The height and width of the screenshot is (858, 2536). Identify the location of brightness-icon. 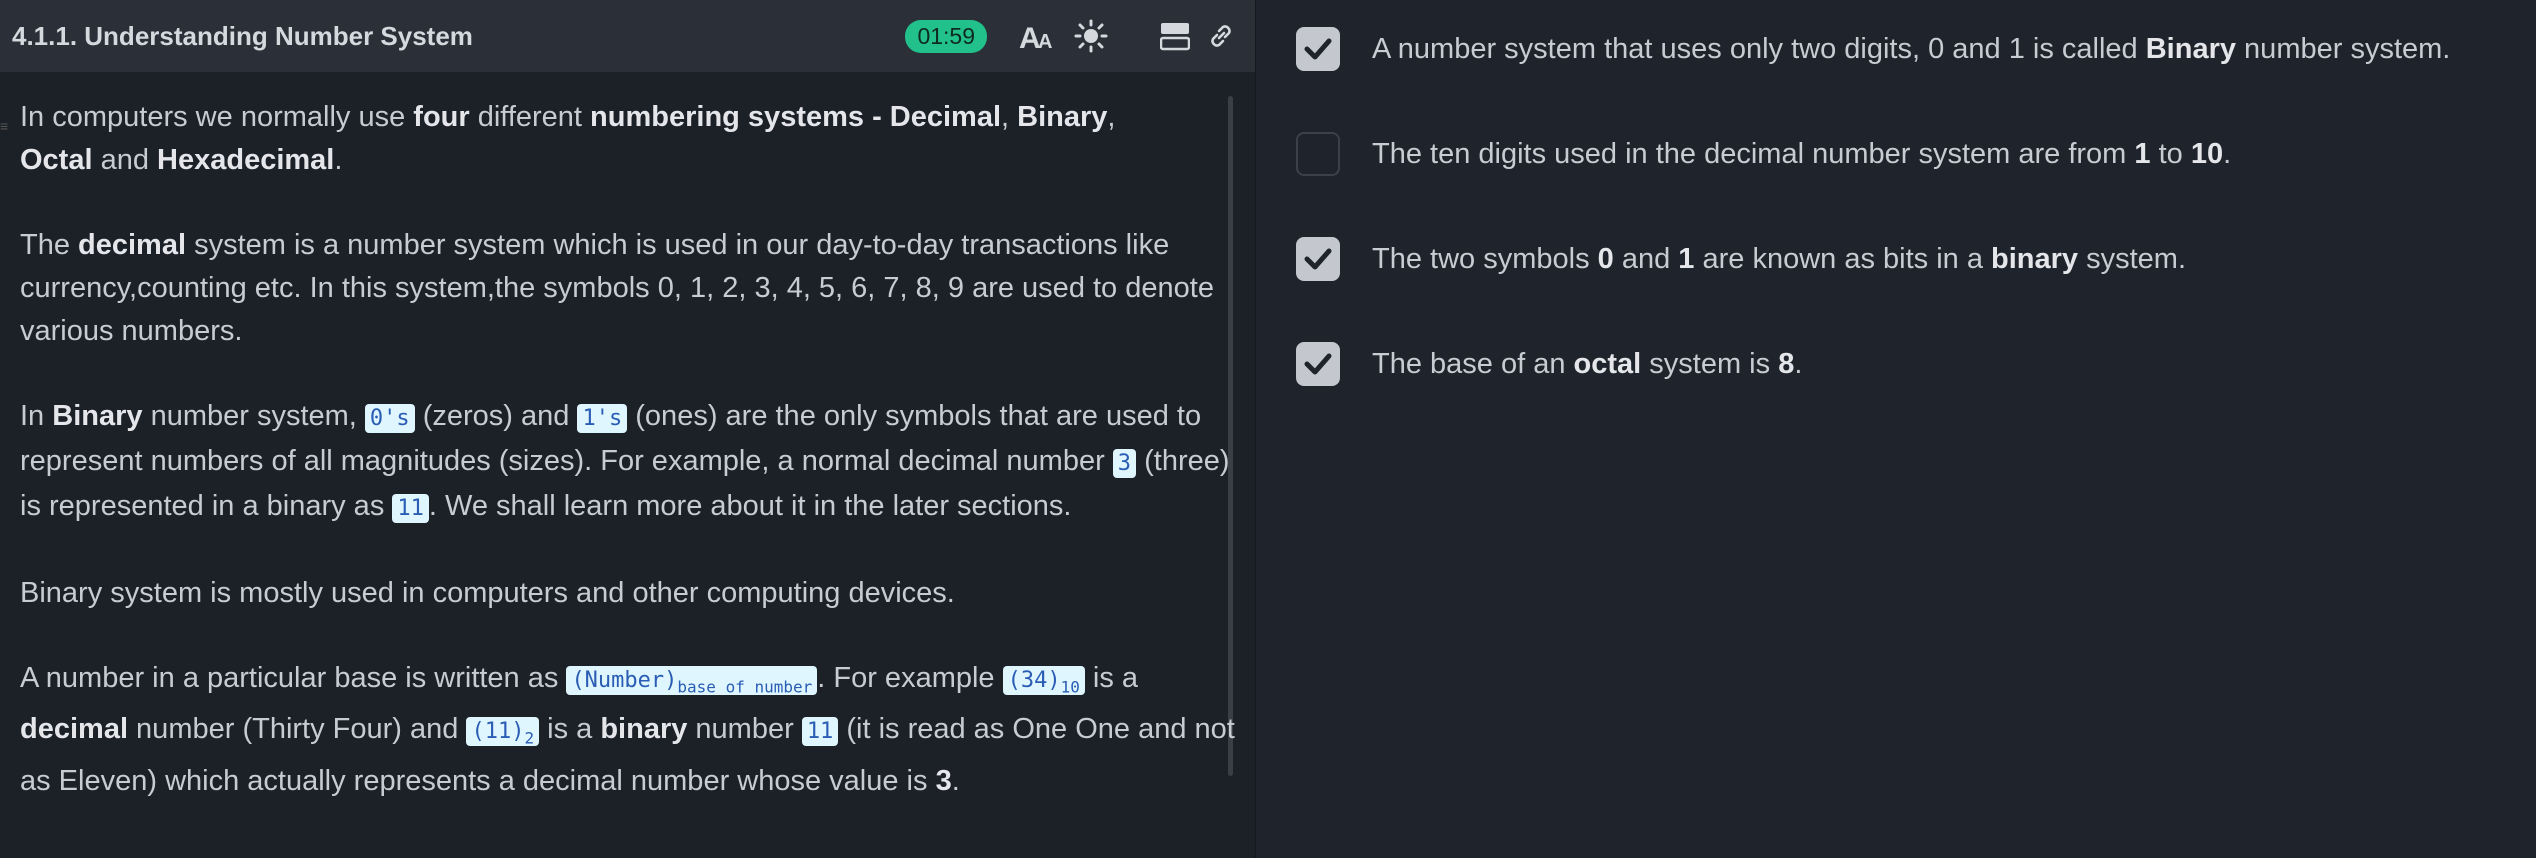
(1091, 36).